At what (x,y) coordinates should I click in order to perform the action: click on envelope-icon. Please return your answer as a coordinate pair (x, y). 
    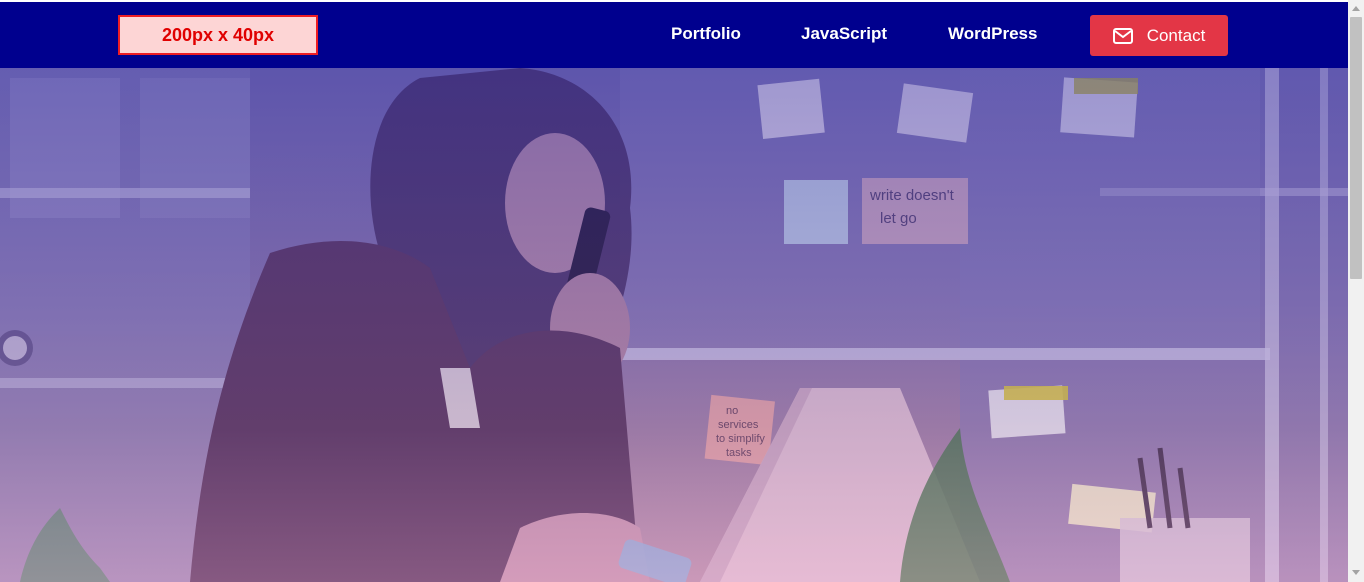
    Looking at the image, I should click on (1122, 35).